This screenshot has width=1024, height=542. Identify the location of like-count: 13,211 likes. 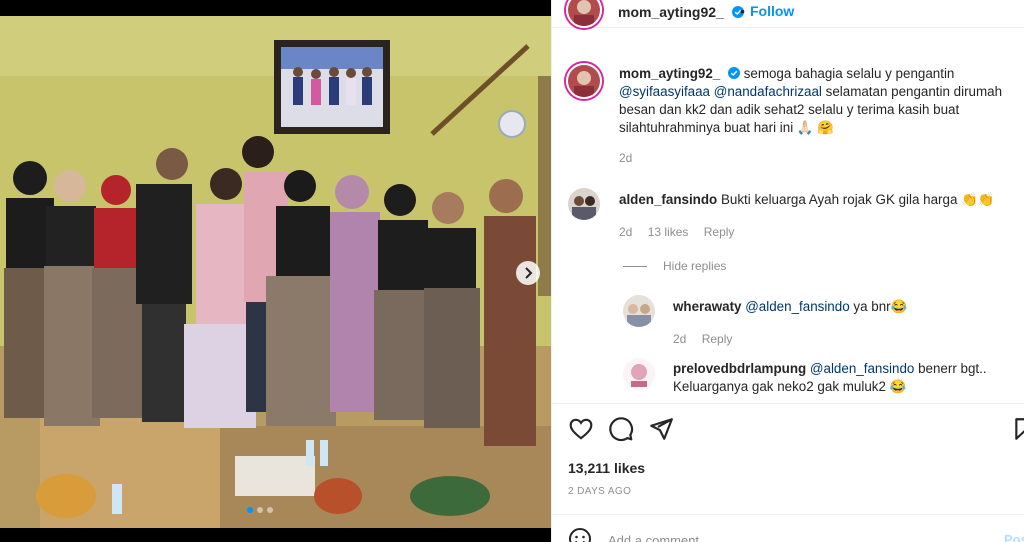
(606, 468).